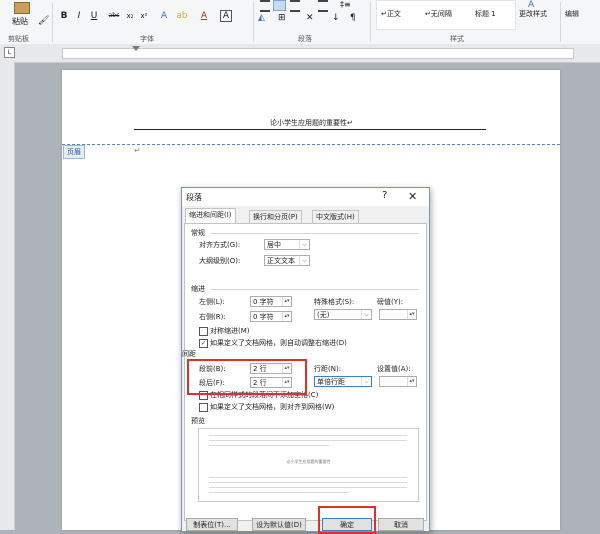 This screenshot has height=534, width=600. Describe the element at coordinates (144, 16) in the screenshot. I see `superscript-button: x²` at that location.